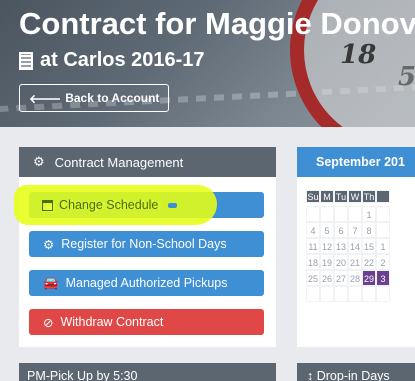 Image resolution: width=415 pixels, height=381 pixels. I want to click on calendar-day: 11, so click(313, 246).